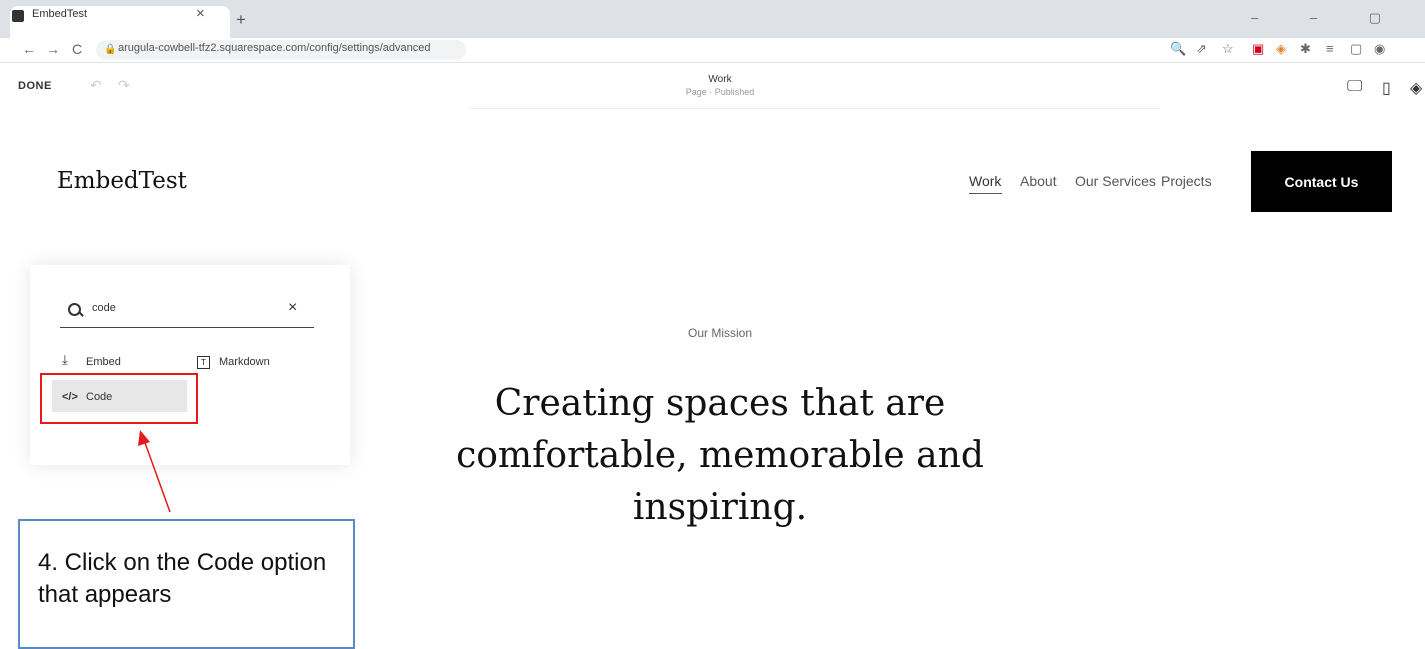 The image size is (1425, 649). What do you see at coordinates (985, 181) in the screenshot?
I see `nav-work: Work` at bounding box center [985, 181].